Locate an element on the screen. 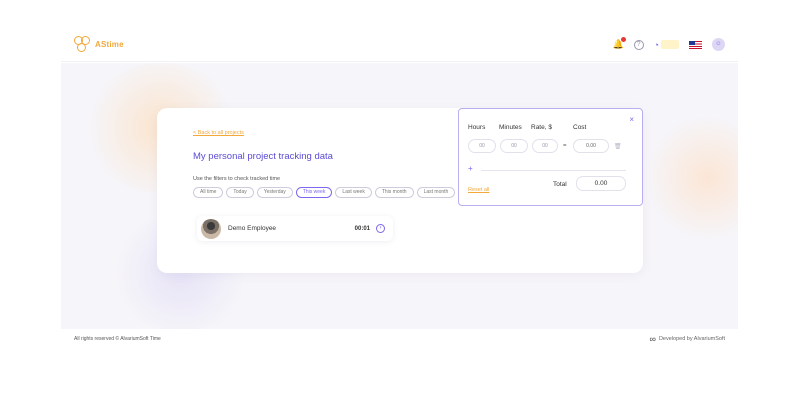 This screenshot has height=409, width=812. decor-blob is located at coordinates (693, 178).